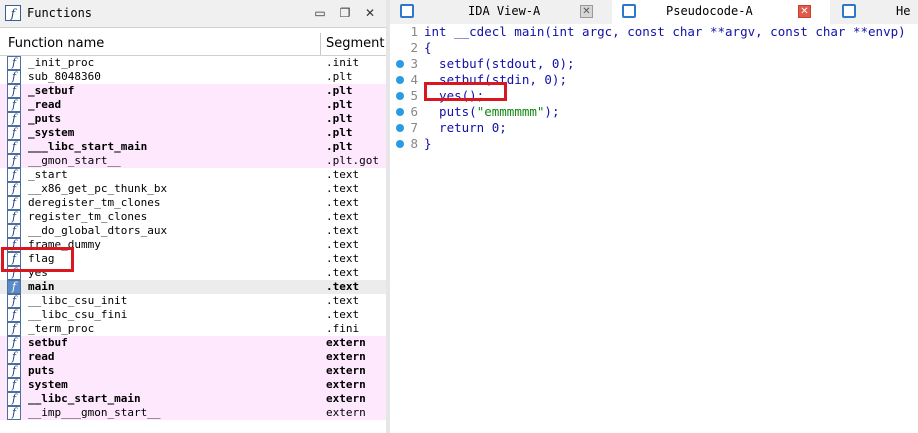 This screenshot has width=918, height=433. Describe the element at coordinates (98, 188) in the screenshot. I see `function-name: __x86_get_pc_thunk_bx` at that location.